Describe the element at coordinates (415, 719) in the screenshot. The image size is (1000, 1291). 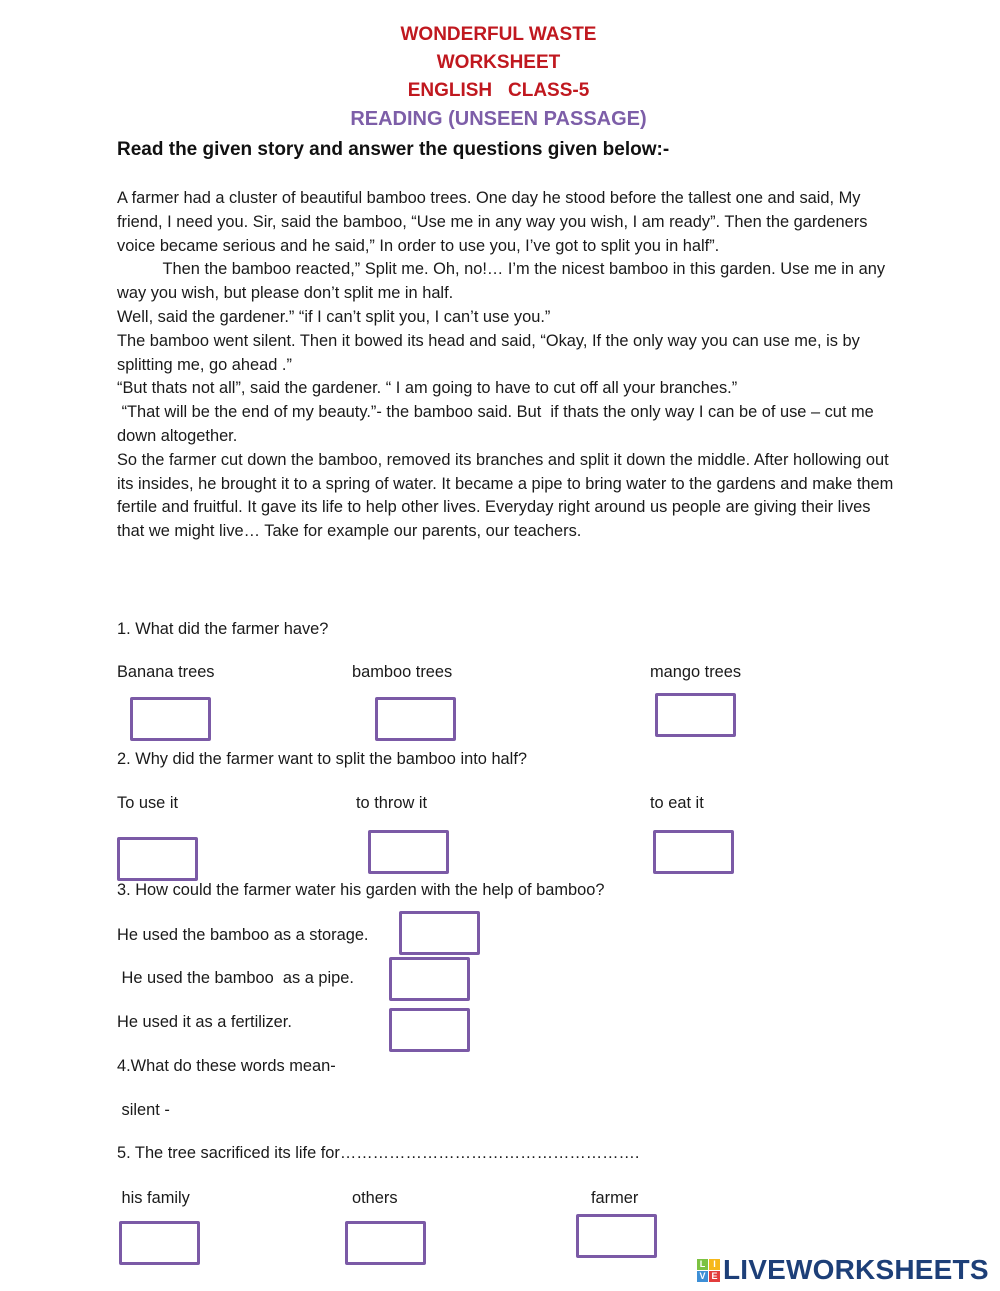
I see `answer-box-q1-bamboo-trees` at that location.